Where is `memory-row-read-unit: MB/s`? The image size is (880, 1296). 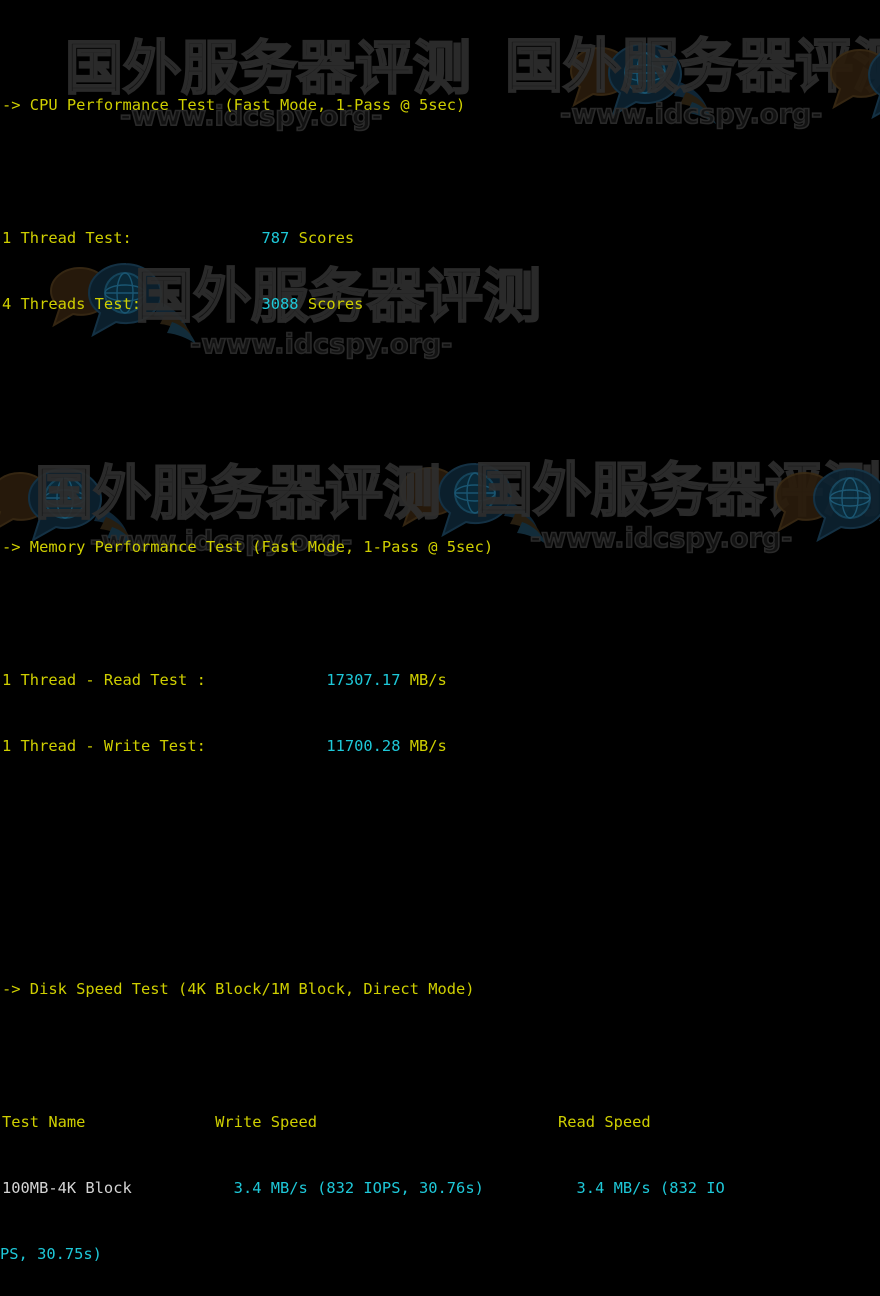 memory-row-read-unit: MB/s is located at coordinates (428, 679).